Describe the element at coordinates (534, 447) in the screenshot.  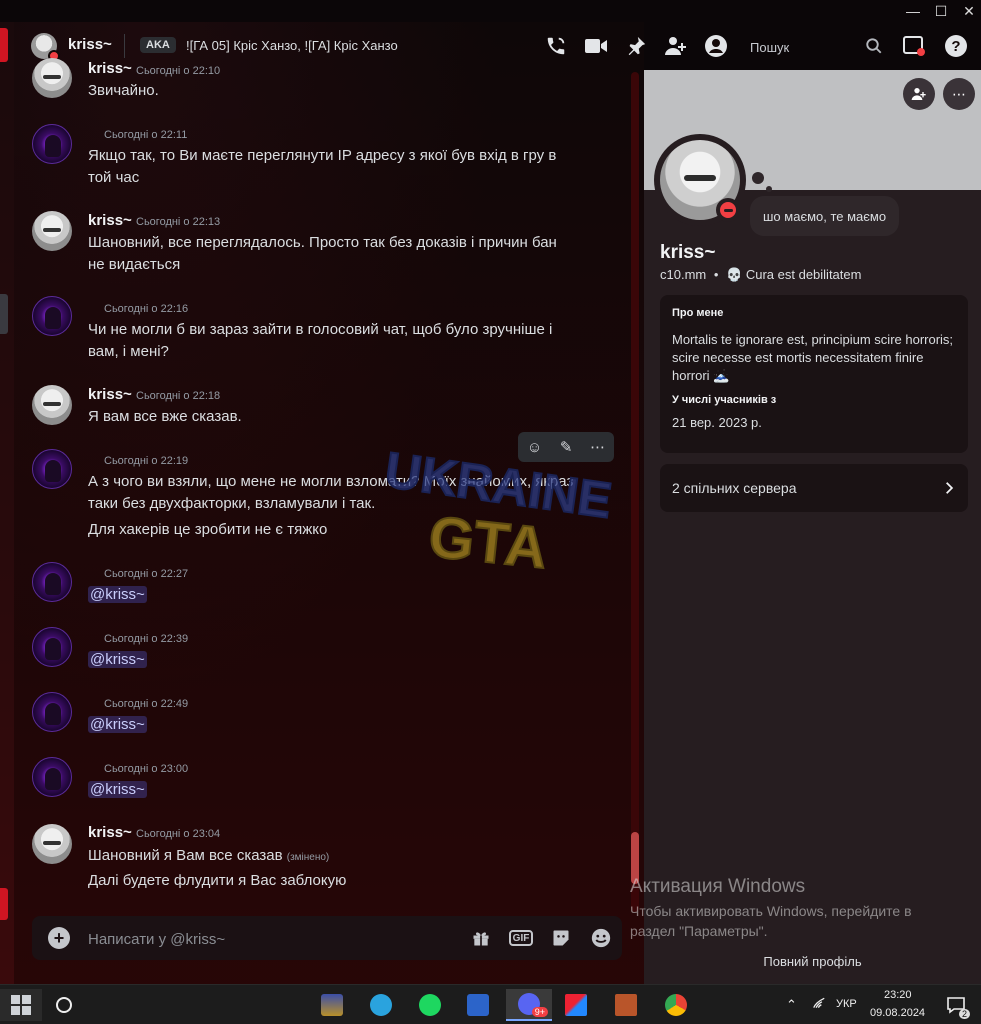
I see `add-reaction-icon: ☺` at that location.